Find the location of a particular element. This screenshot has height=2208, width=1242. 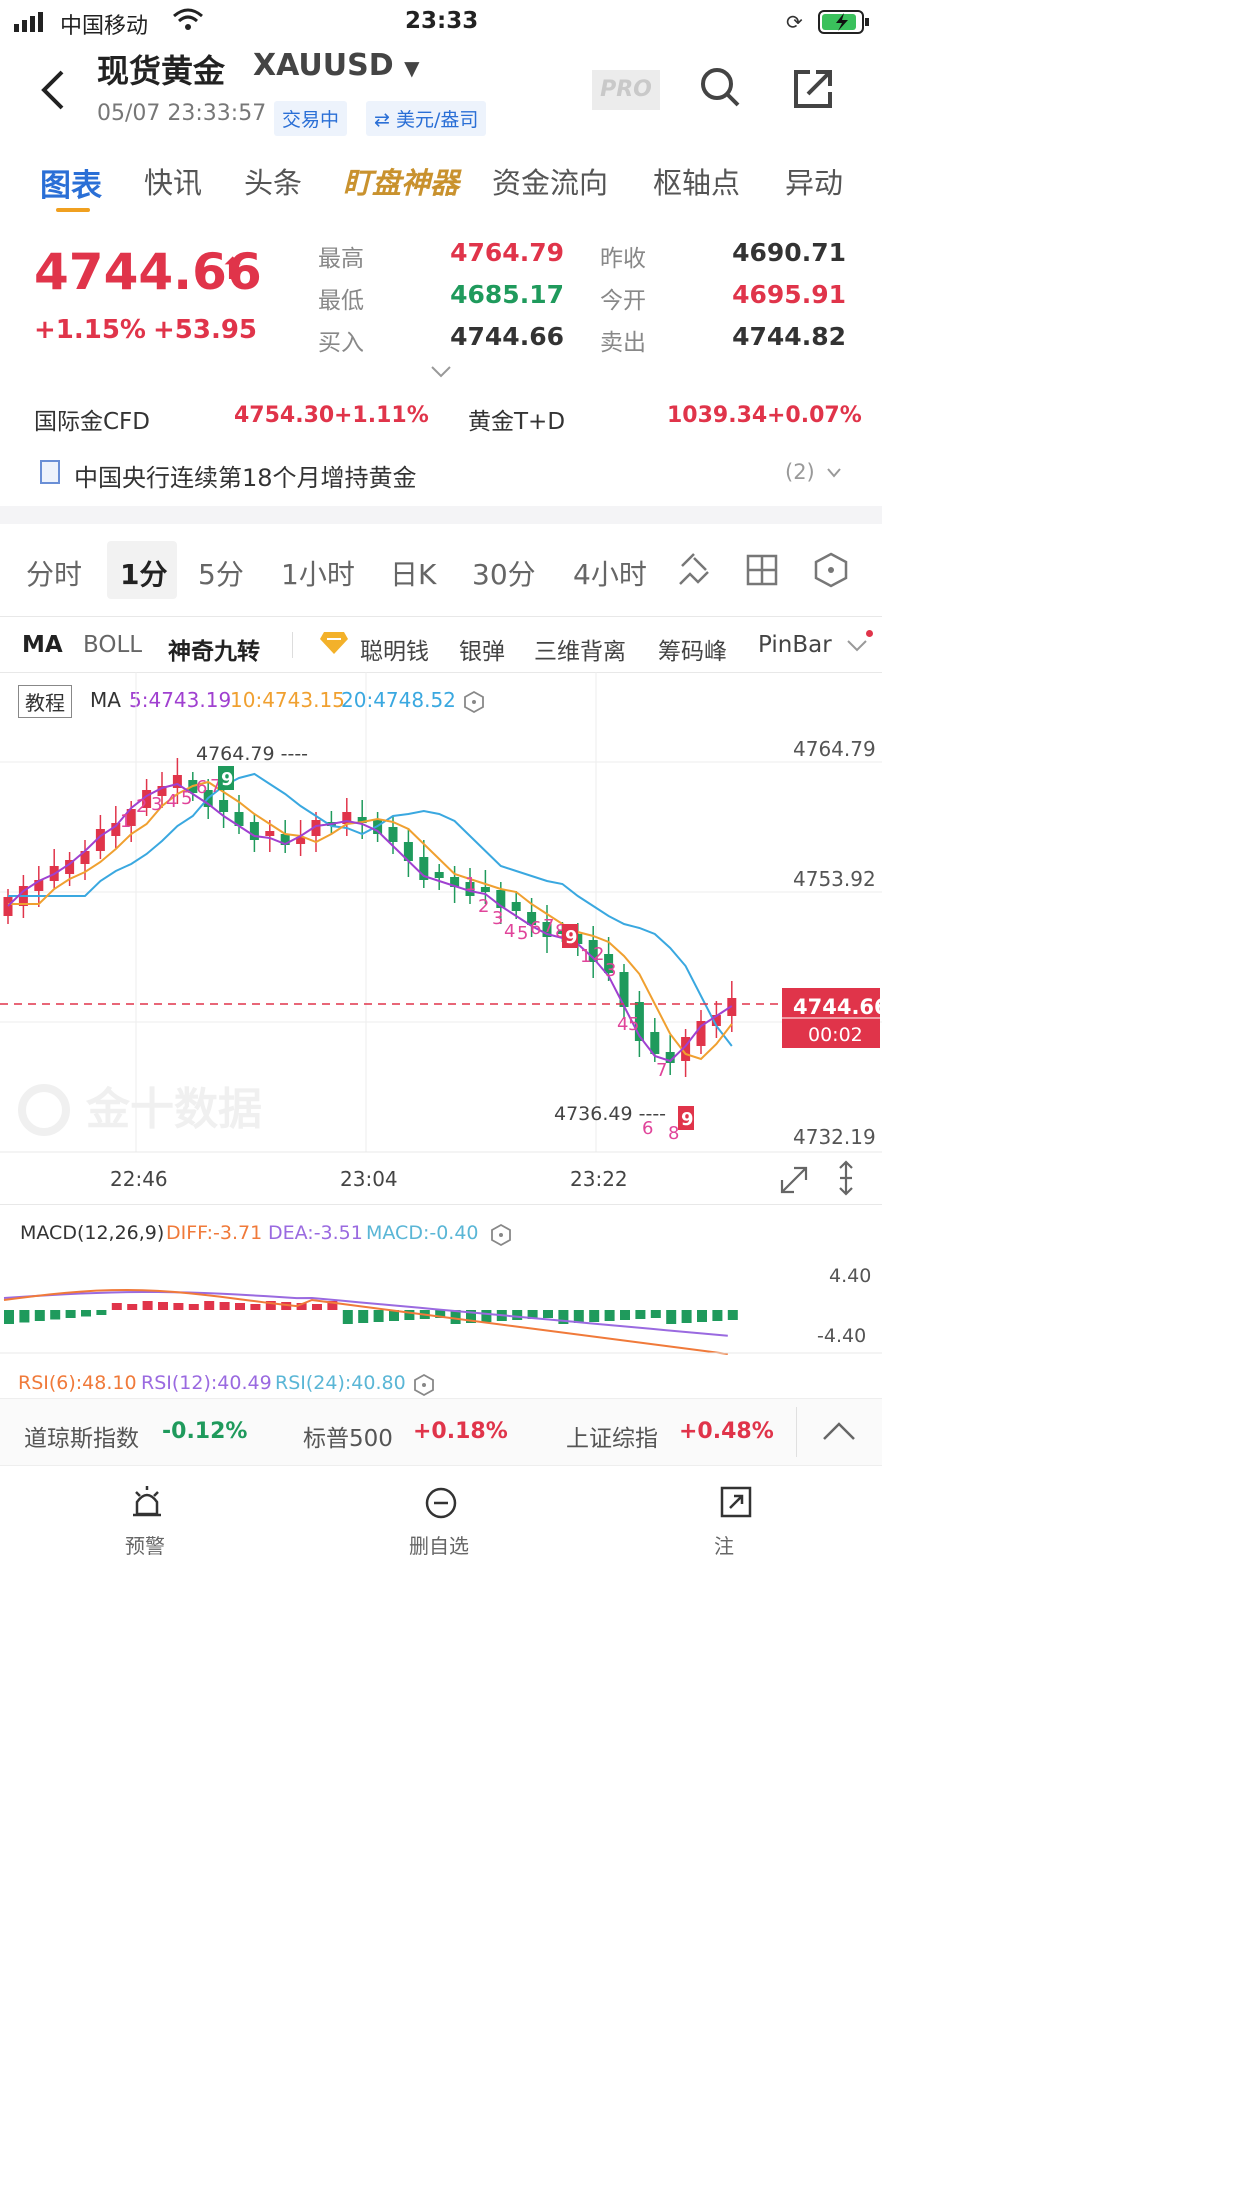

indicator-pinbar: PinBar is located at coordinates (795, 645).